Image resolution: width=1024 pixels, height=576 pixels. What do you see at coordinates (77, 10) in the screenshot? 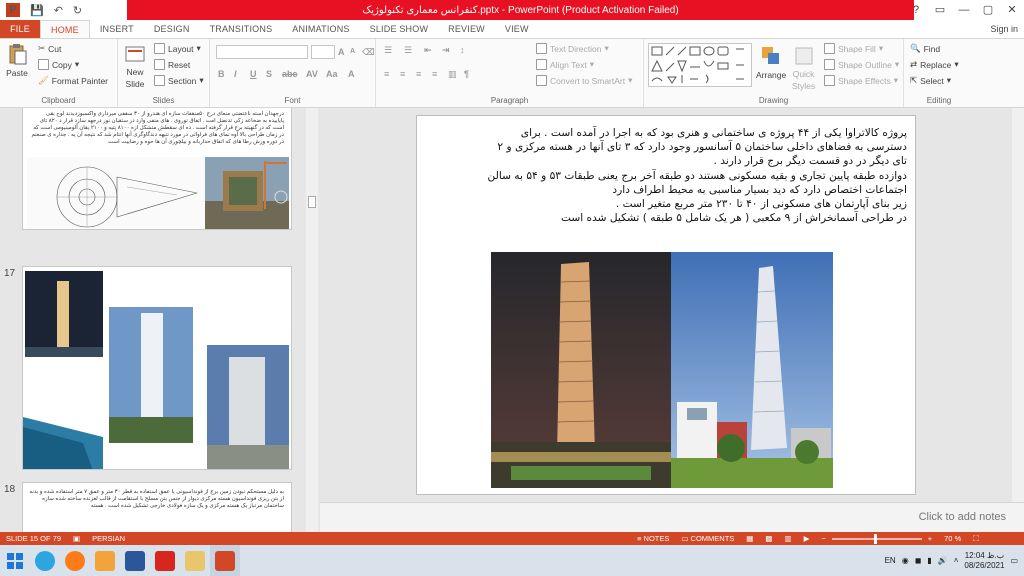
I see `redo-icon: ↻` at bounding box center [77, 10].